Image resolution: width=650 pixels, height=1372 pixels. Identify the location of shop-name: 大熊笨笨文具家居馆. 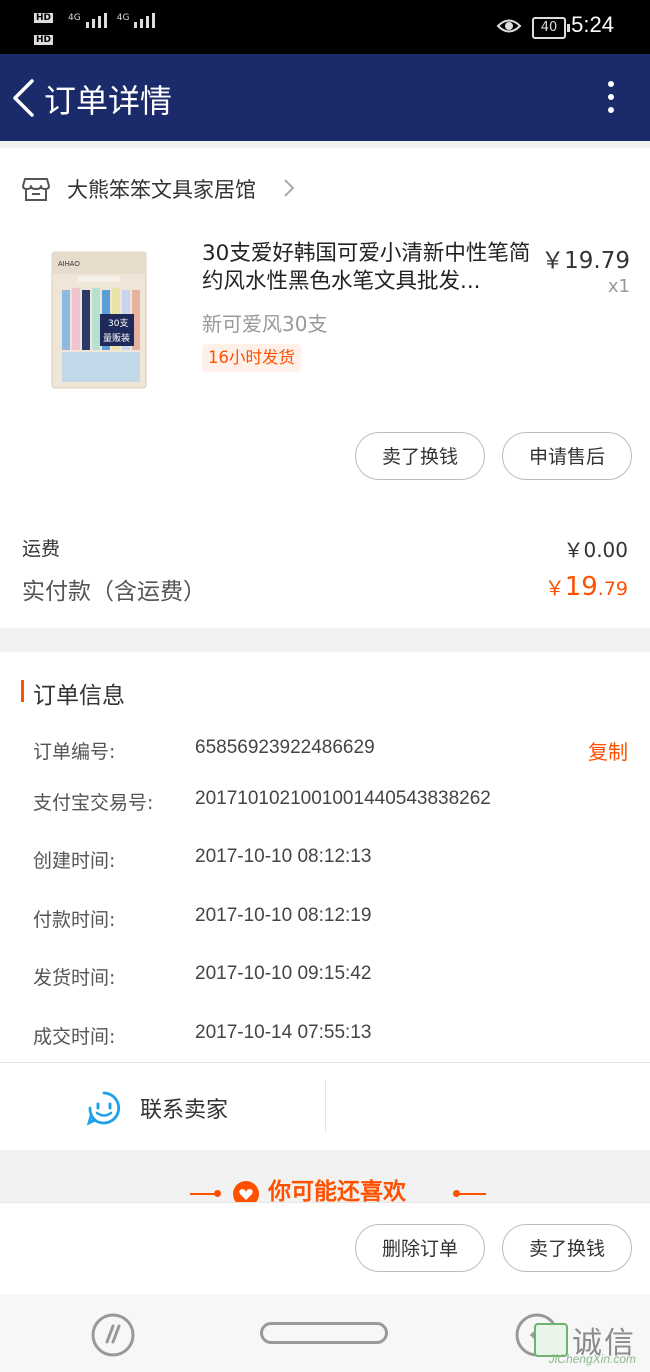
(161, 189).